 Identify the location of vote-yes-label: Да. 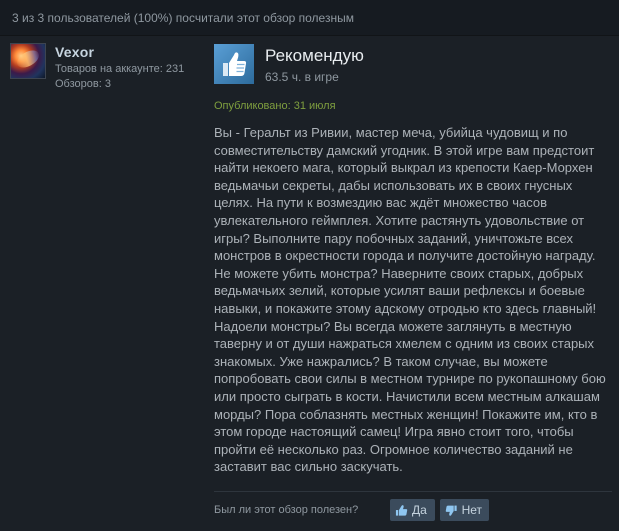
(419, 510).